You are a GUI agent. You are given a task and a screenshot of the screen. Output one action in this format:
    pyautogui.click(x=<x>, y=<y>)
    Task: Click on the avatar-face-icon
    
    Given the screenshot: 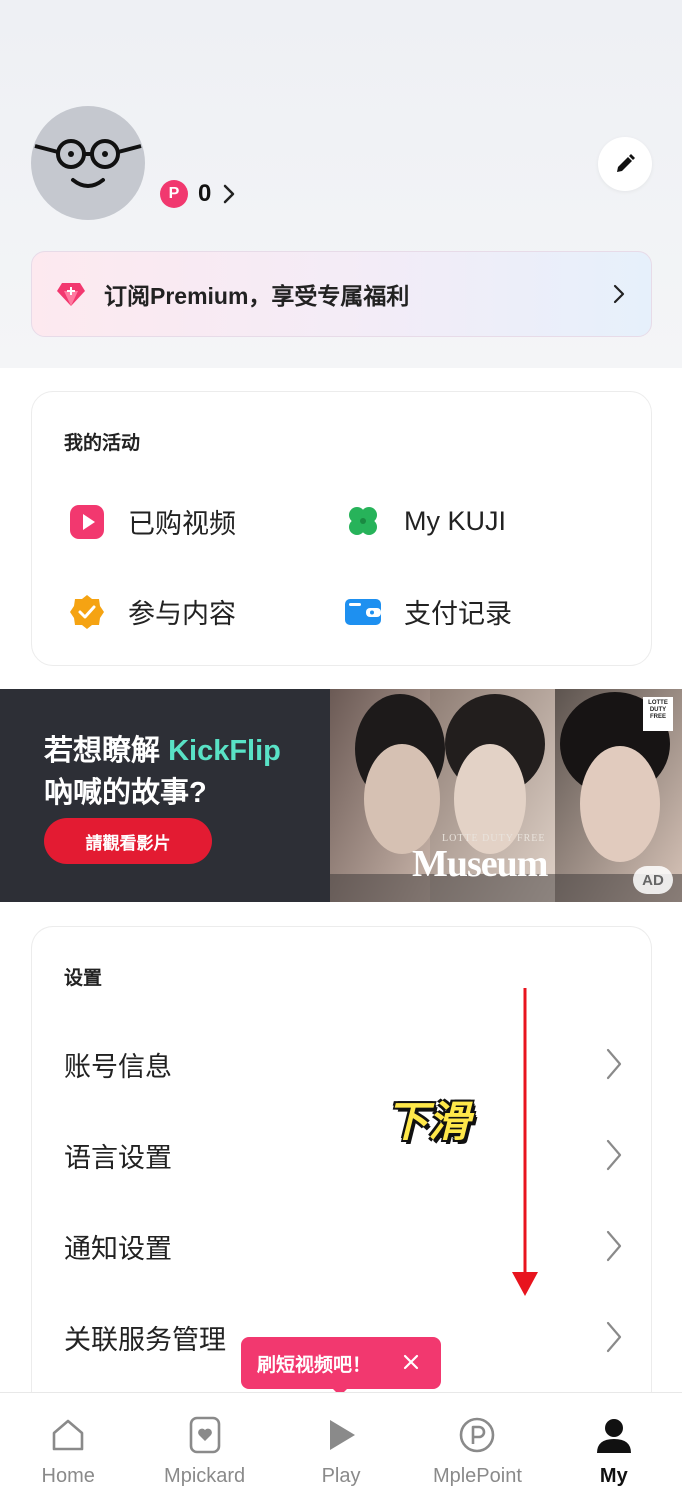 What is the action you would take?
    pyautogui.click(x=88, y=163)
    